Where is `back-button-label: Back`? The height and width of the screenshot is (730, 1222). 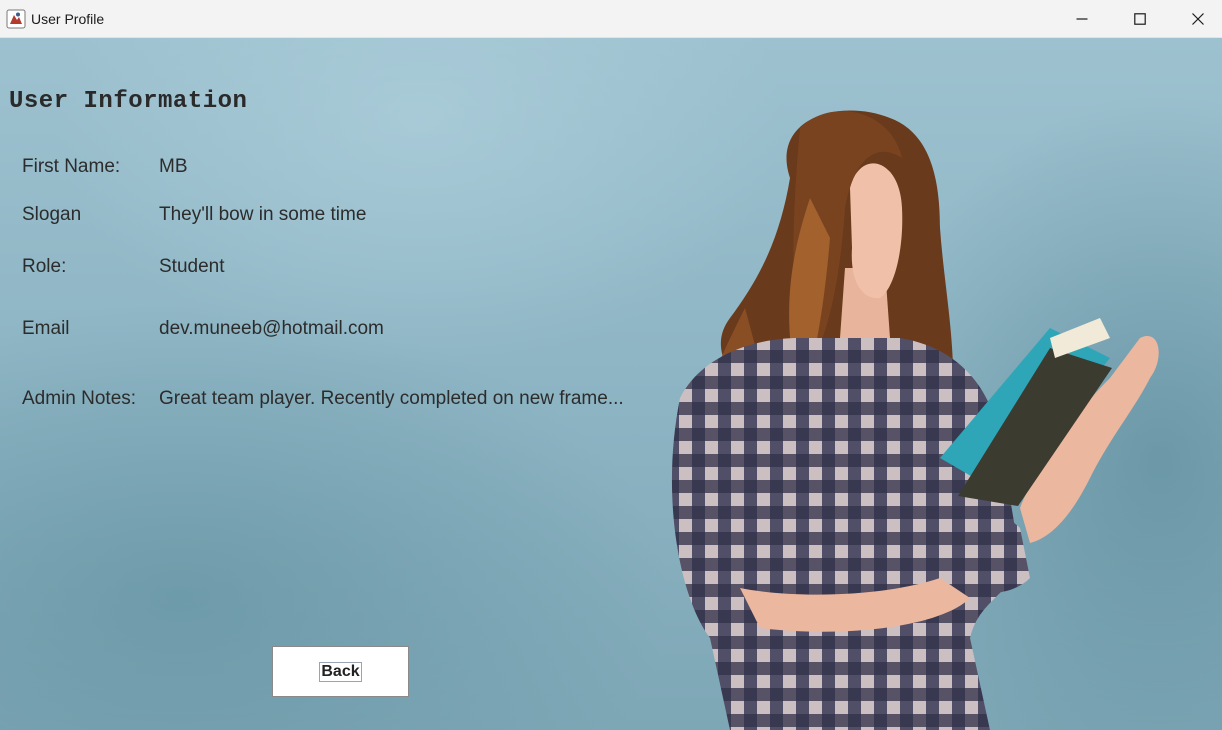 back-button-label: Back is located at coordinates (340, 671).